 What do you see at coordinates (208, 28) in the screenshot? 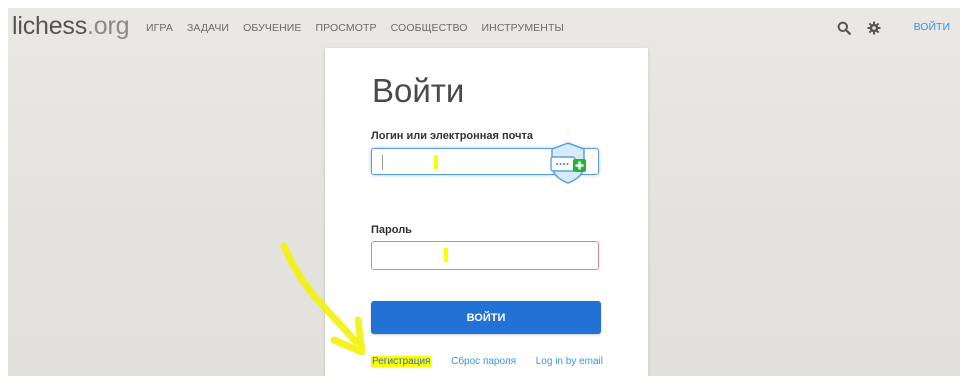
I see `nav-item-puzzles: ЗАДАЧИ` at bounding box center [208, 28].